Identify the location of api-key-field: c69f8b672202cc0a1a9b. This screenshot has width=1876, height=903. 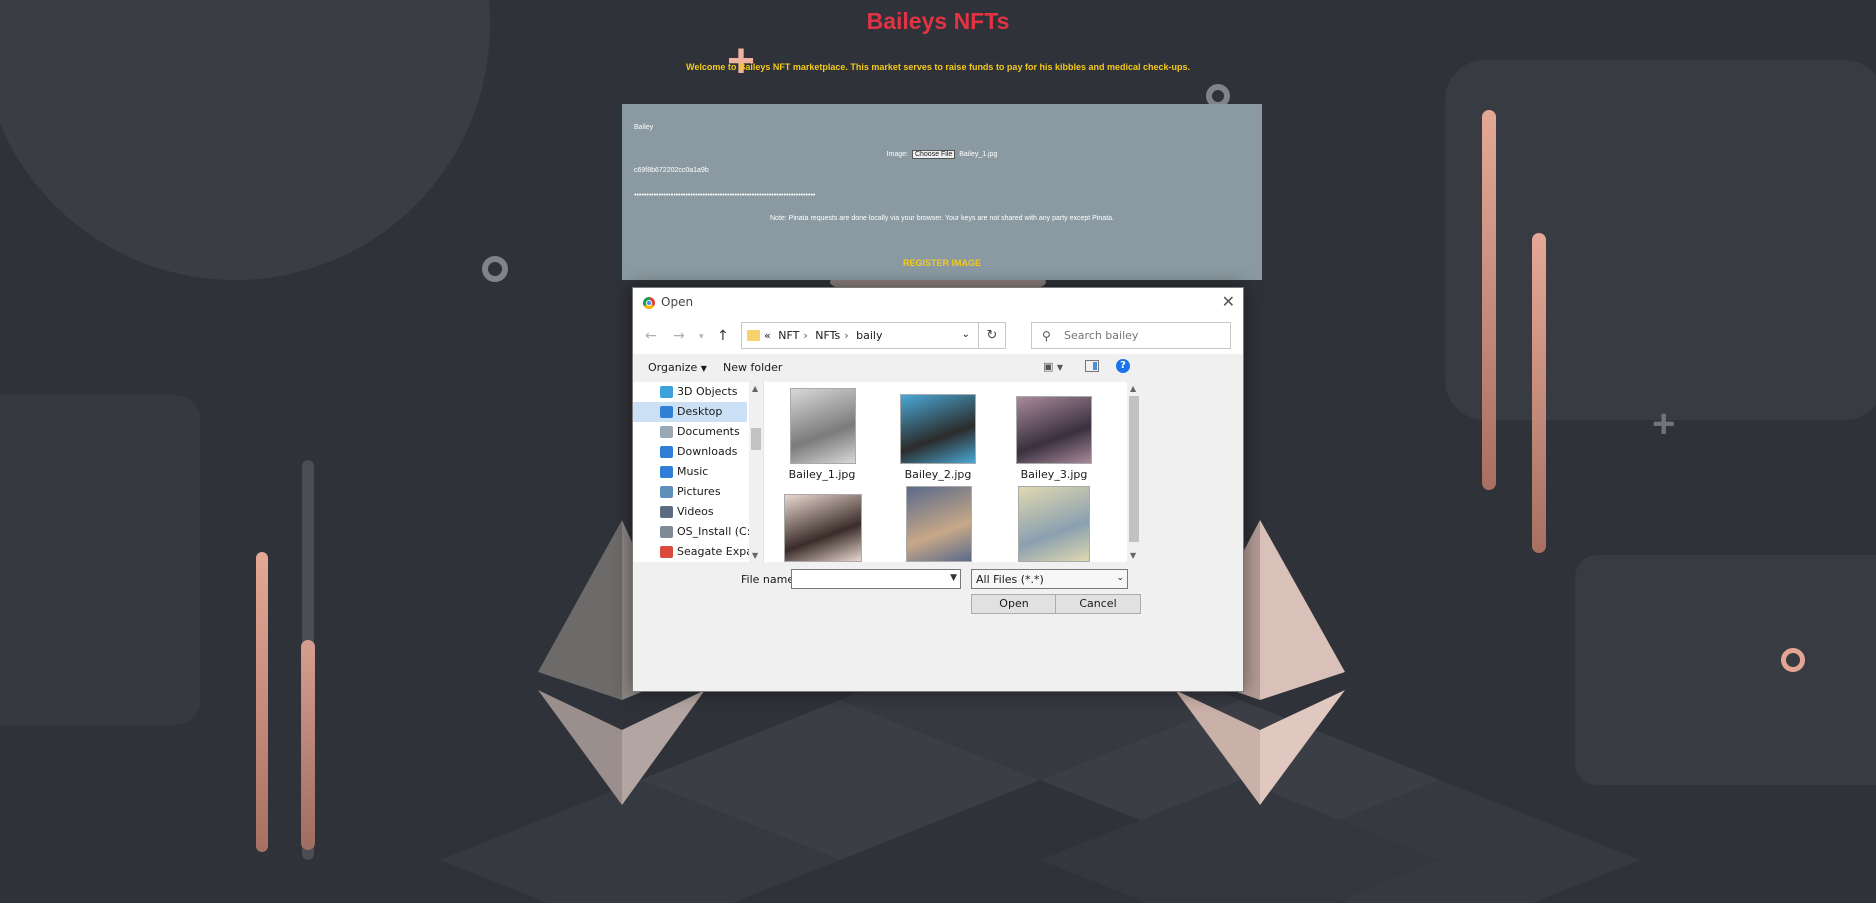
(671, 170).